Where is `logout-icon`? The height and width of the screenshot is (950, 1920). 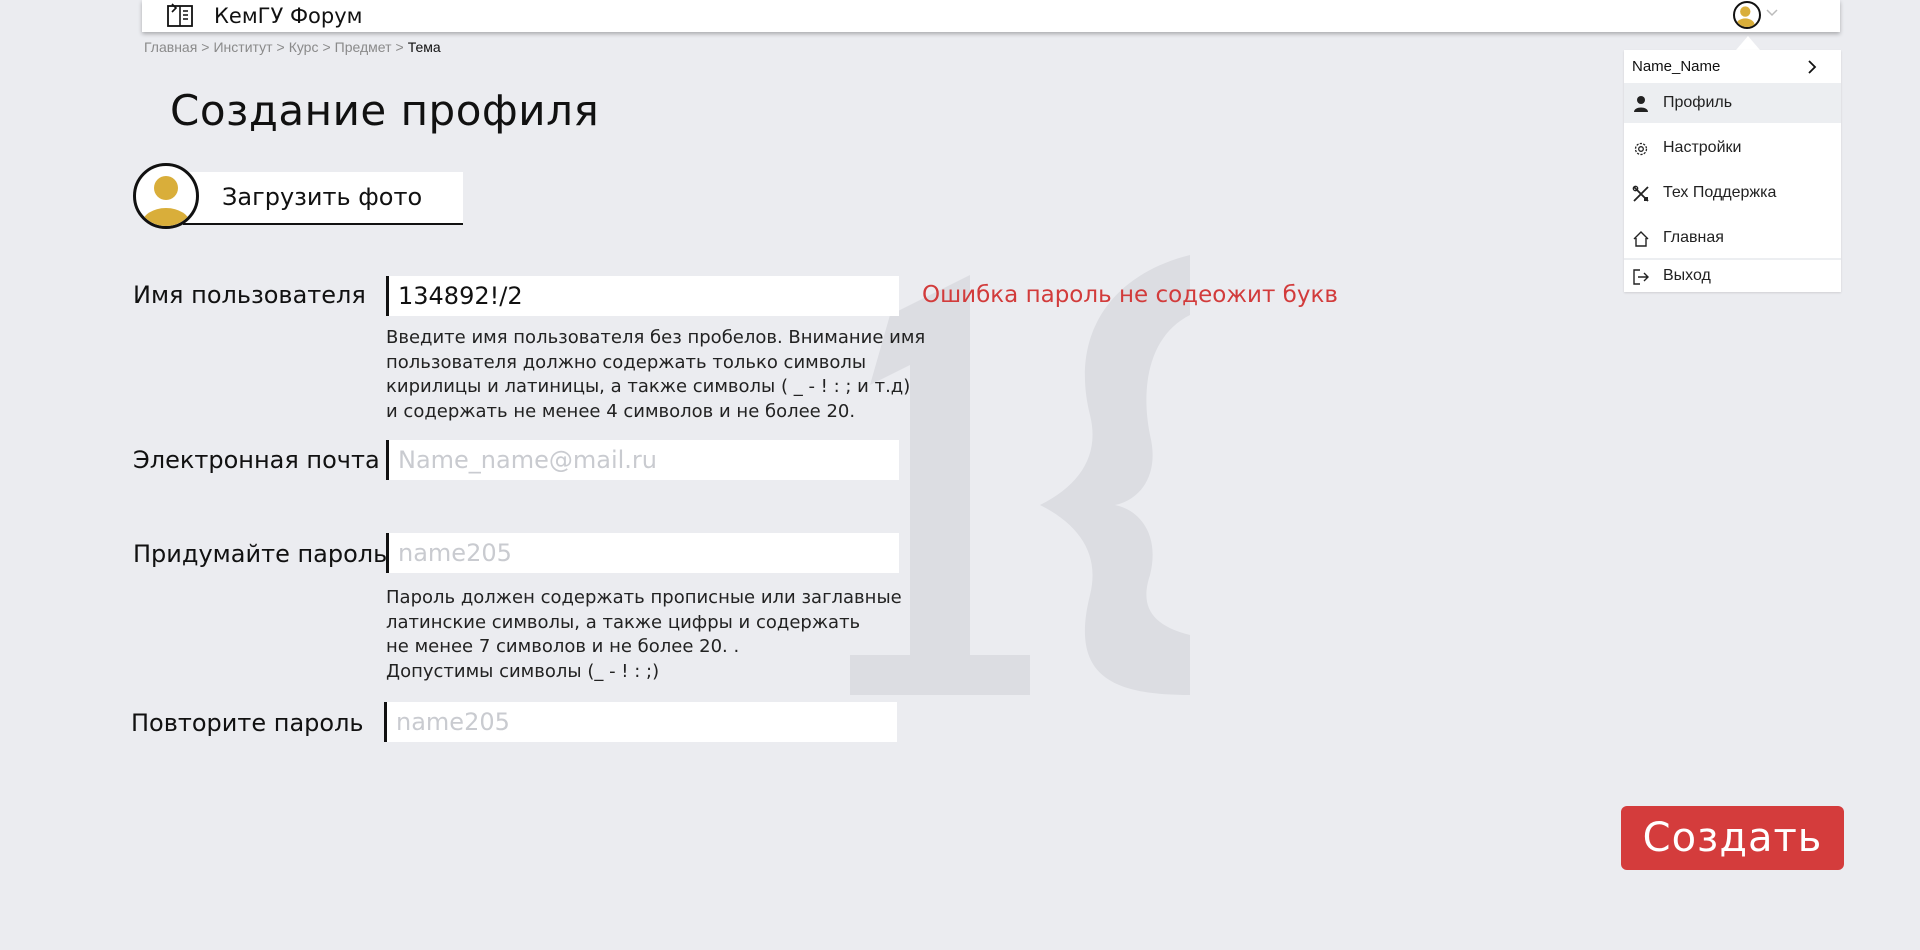
logout-icon is located at coordinates (1641, 277).